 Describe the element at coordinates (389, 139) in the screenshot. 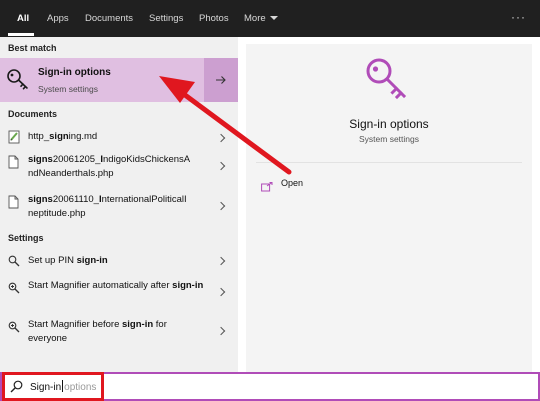

I see `preview-subtitle: System settings` at that location.